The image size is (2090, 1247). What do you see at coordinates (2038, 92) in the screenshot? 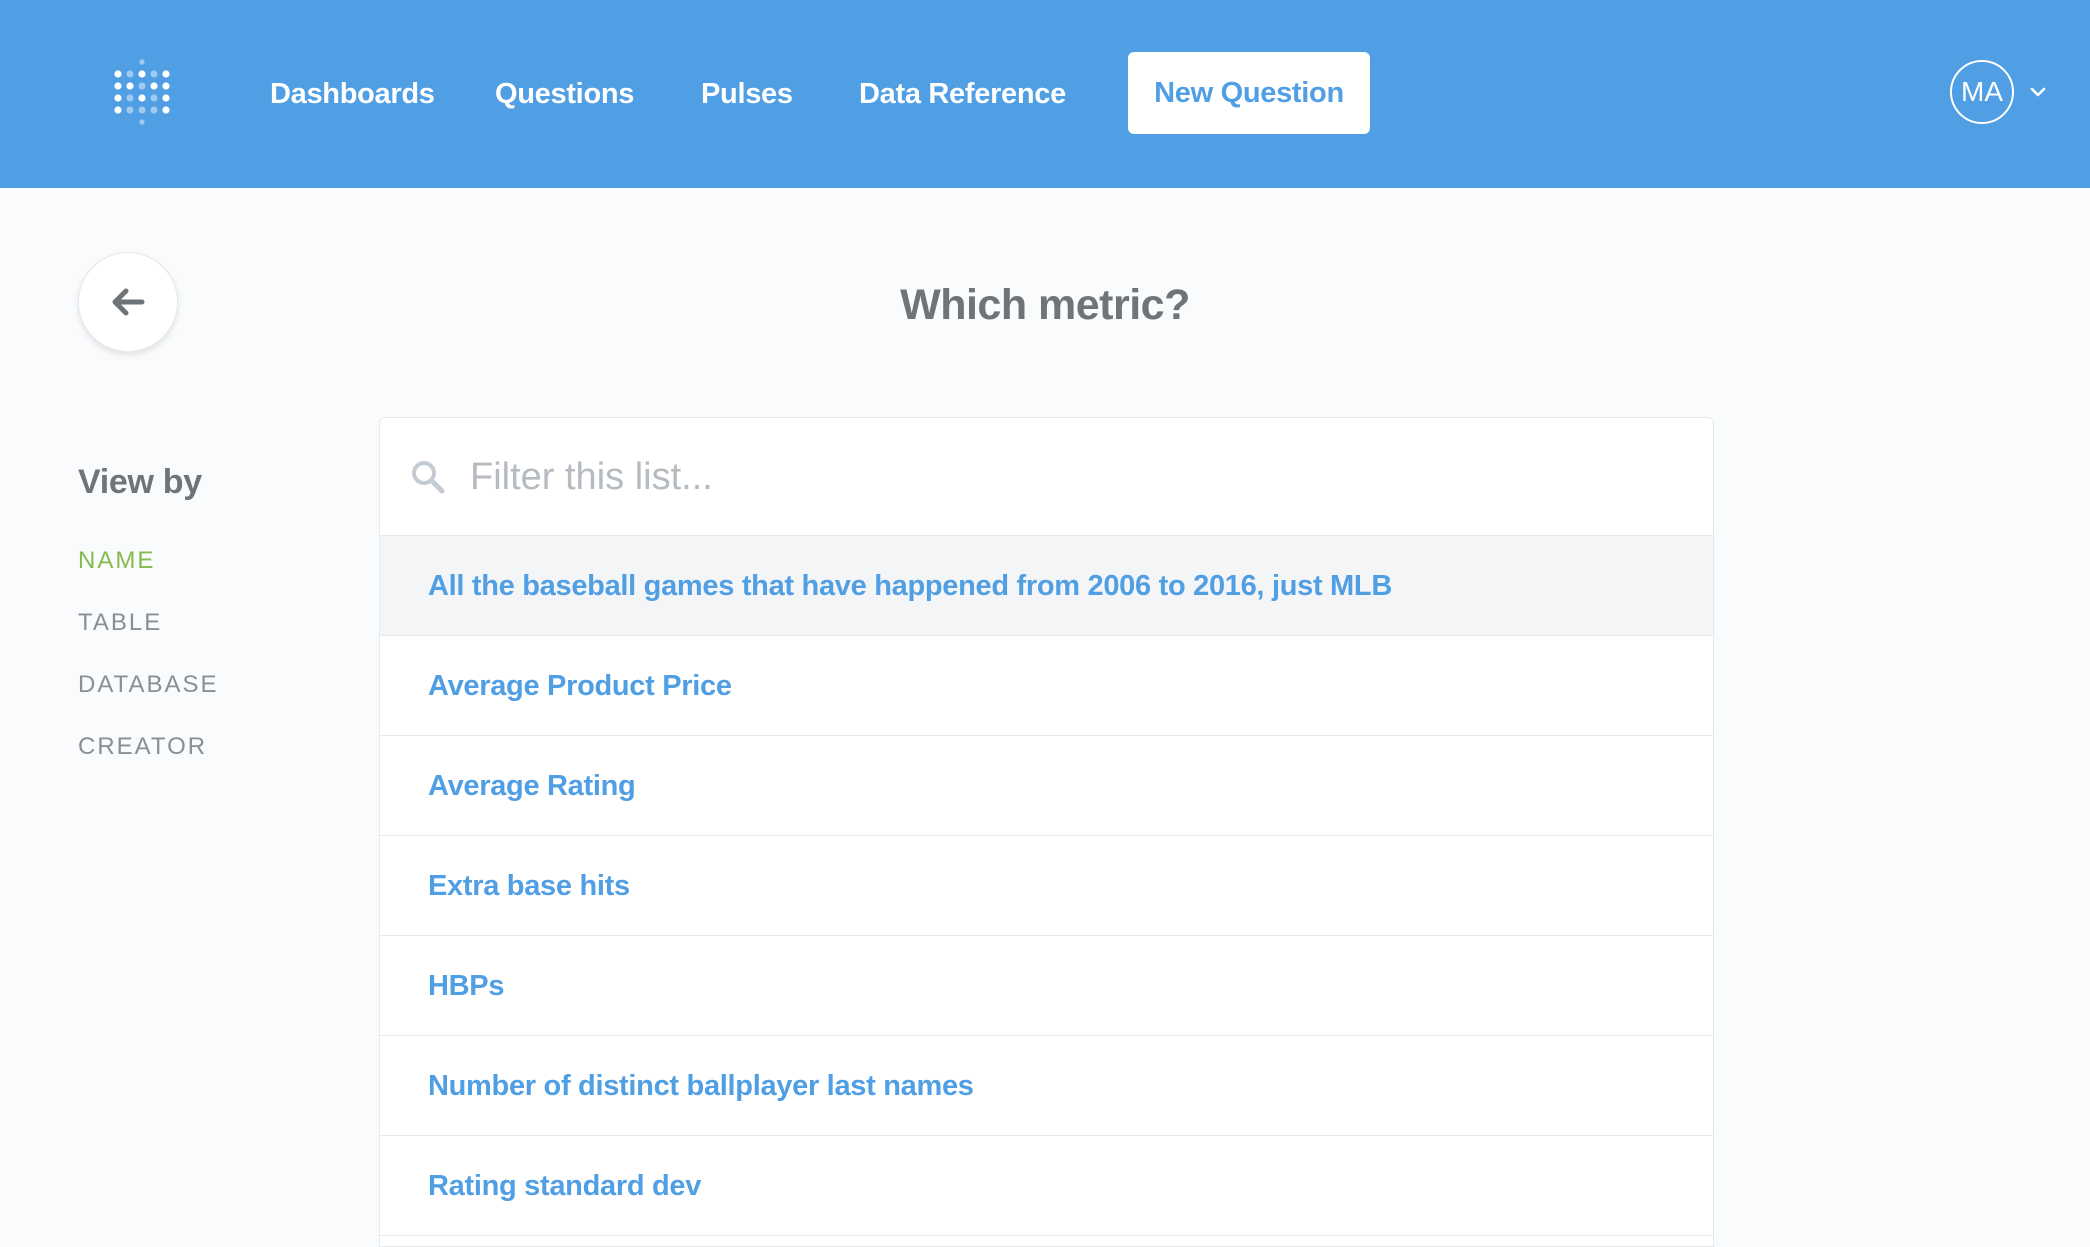
I see `chevron-down-icon` at bounding box center [2038, 92].